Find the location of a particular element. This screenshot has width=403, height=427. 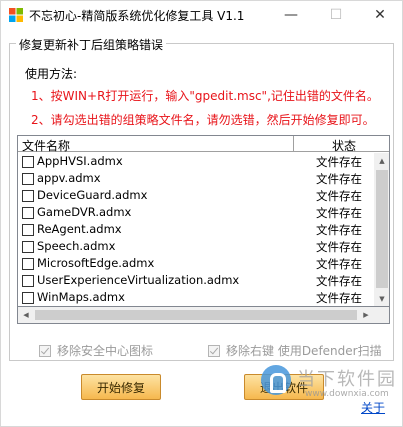

scroll-up-icon: ▲ is located at coordinates (381, 161).